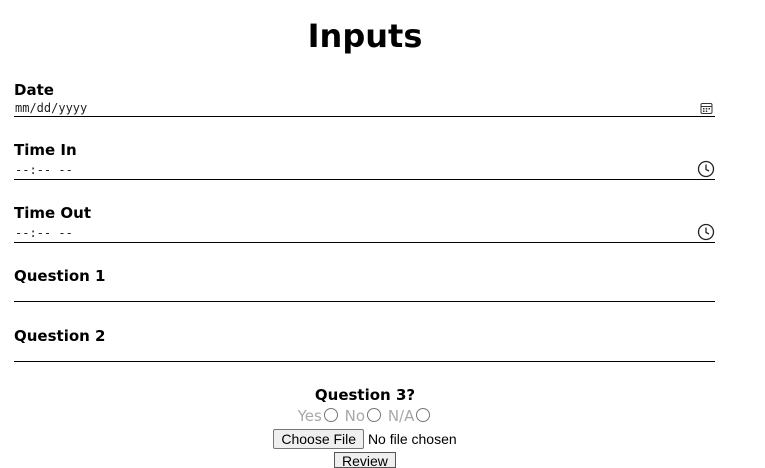 This screenshot has height=468, width=765. I want to click on question-3-options: Yes No N/A, so click(365, 416).